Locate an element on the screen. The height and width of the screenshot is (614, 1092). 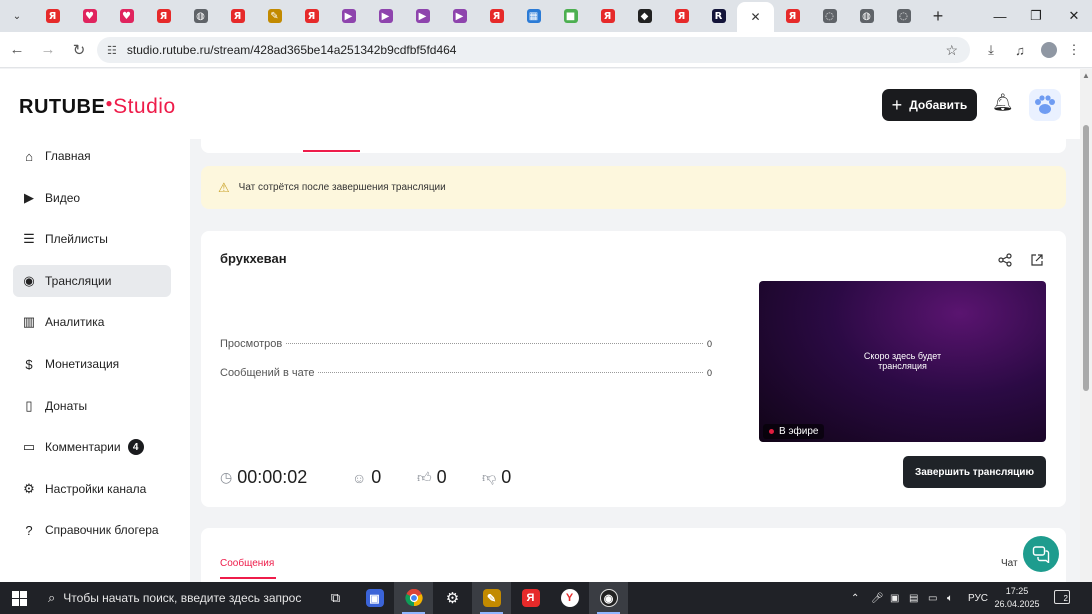
tab-search-button: ⌄ is located at coordinates (17, 16).